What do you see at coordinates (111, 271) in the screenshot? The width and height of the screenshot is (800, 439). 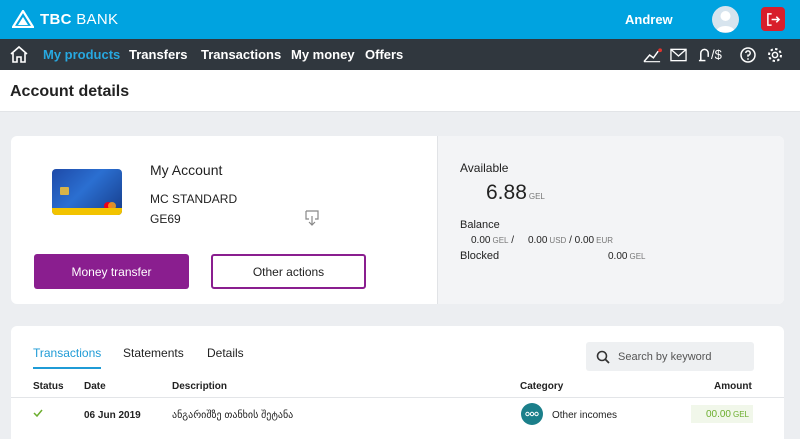 I see `money-transfer-button: Money transfer` at bounding box center [111, 271].